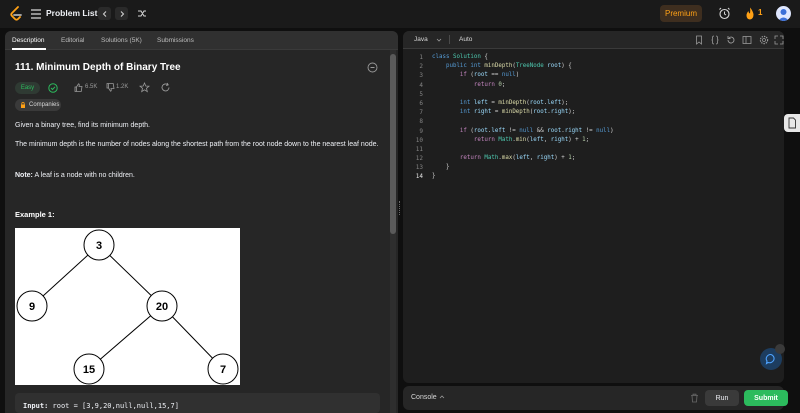  What do you see at coordinates (101, 406) in the screenshot?
I see `example-input-line: Input: root = [3,9,20,null,null,15,7]` at bounding box center [101, 406].